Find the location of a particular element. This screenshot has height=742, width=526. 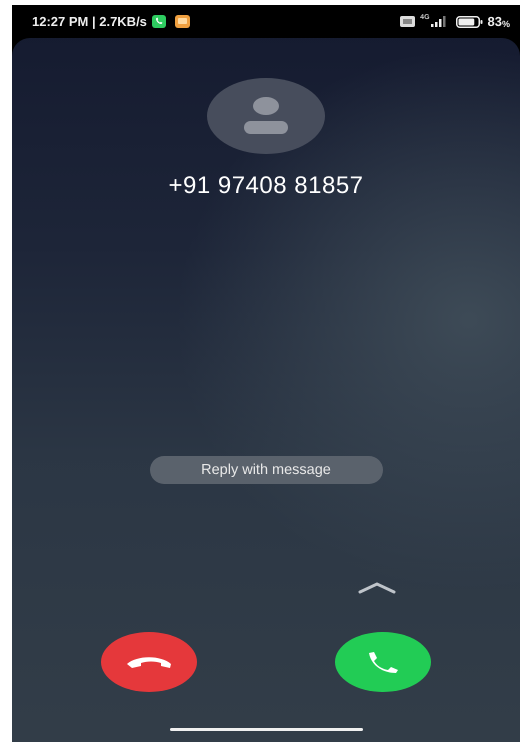

hang-up-icon is located at coordinates (149, 662).